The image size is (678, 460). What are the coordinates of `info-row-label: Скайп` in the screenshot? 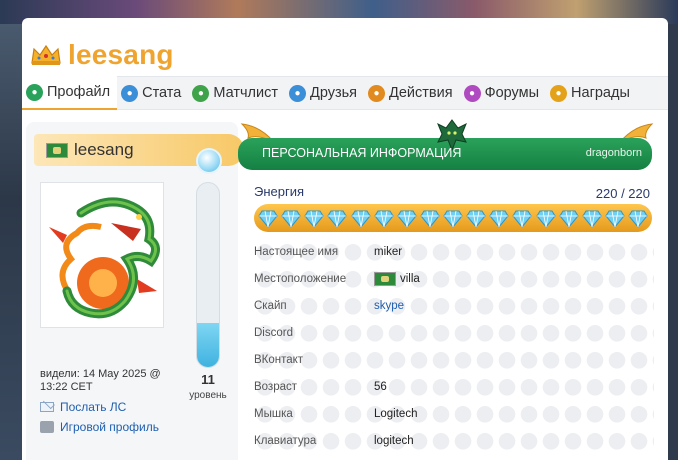 It's located at (270, 305).